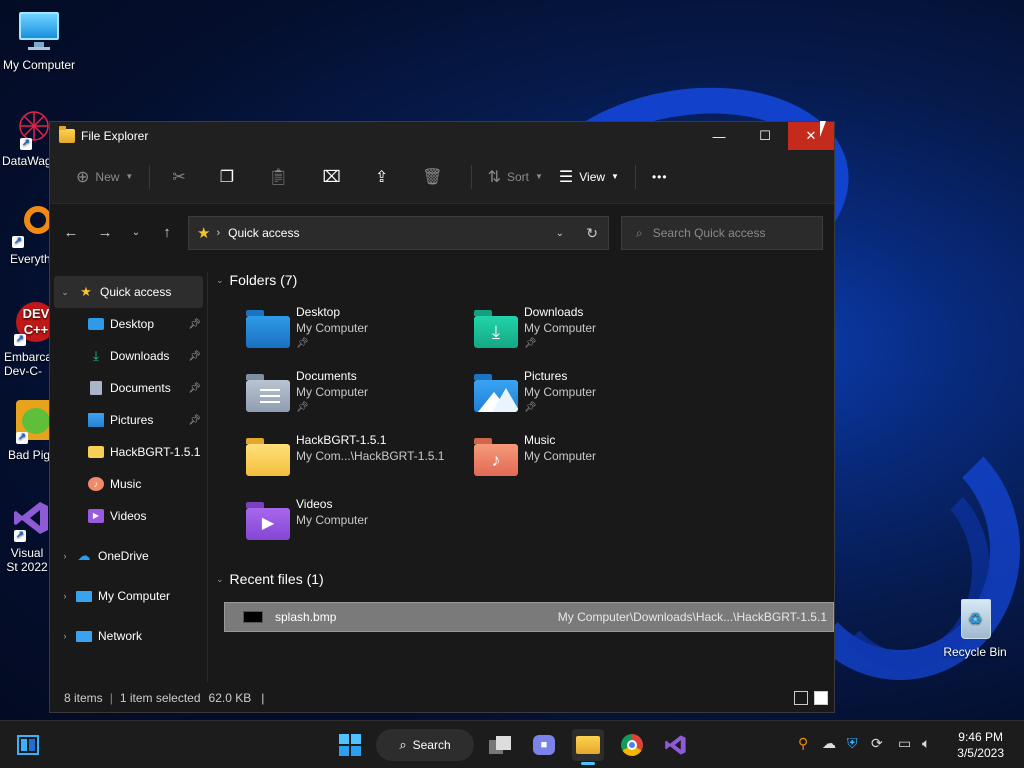 The image size is (1024, 768). Describe the element at coordinates (660, 177) in the screenshot. I see `more-options-button: •••` at that location.